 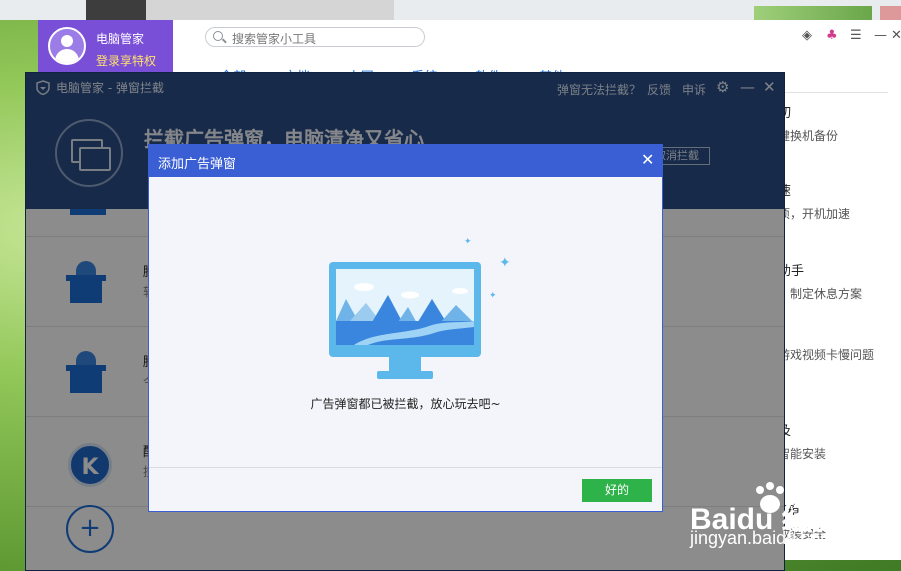 What do you see at coordinates (67, 46) in the screenshot?
I see `avatar` at bounding box center [67, 46].